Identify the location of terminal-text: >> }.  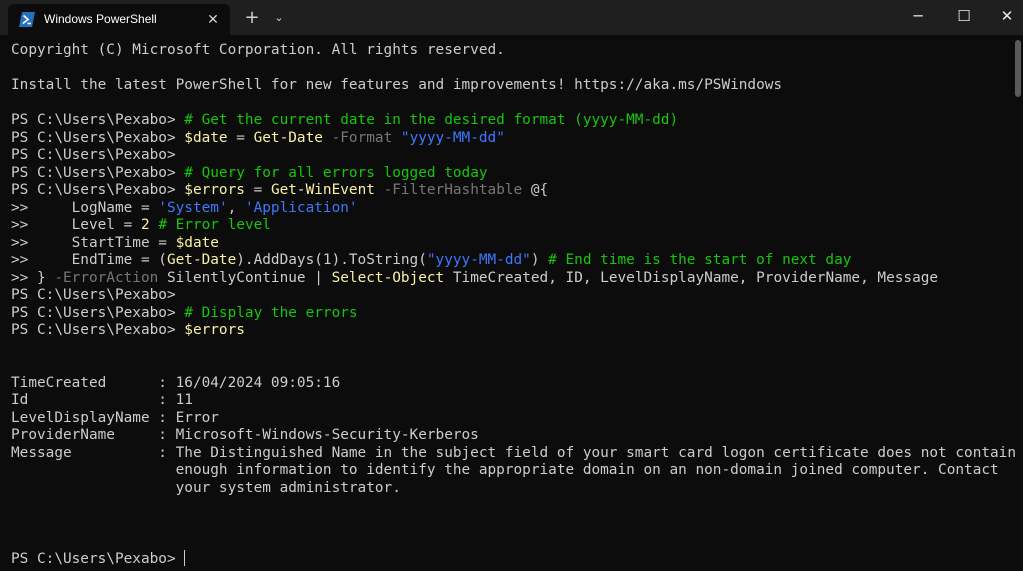
(33, 277).